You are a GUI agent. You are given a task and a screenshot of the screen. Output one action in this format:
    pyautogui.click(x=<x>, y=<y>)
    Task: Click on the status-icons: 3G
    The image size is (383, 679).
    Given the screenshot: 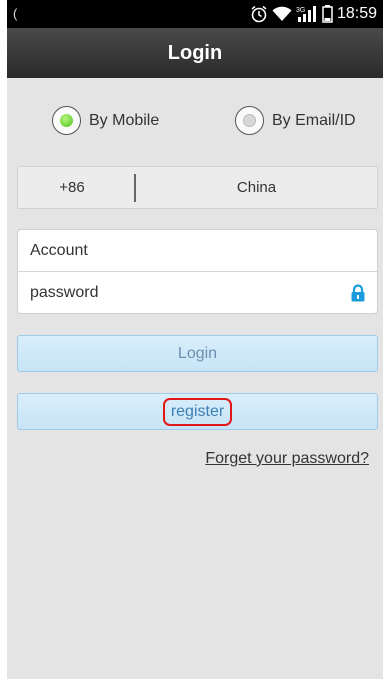 What is the action you would take?
    pyautogui.click(x=291, y=14)
    